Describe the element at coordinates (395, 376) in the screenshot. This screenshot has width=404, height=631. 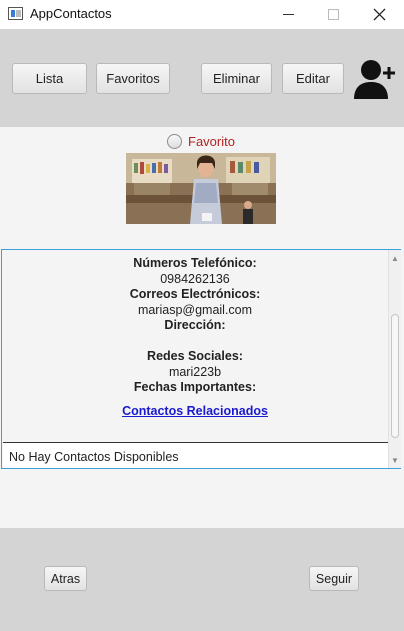
I see `scroll-thumb` at that location.